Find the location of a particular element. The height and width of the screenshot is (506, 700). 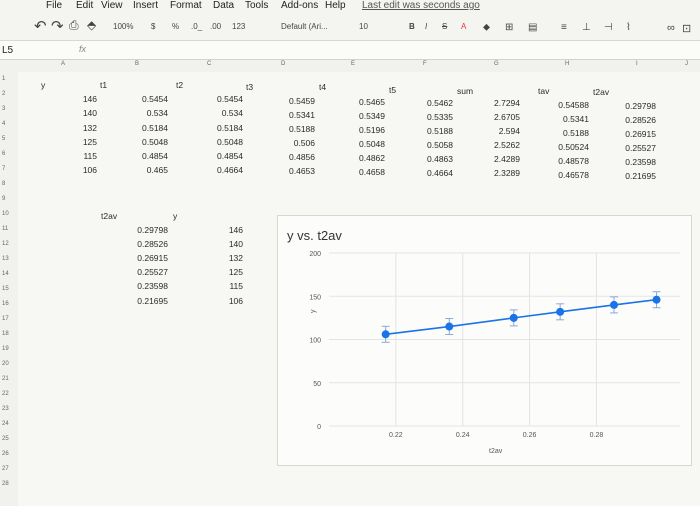

row-3: 3 is located at coordinates (3, 109).